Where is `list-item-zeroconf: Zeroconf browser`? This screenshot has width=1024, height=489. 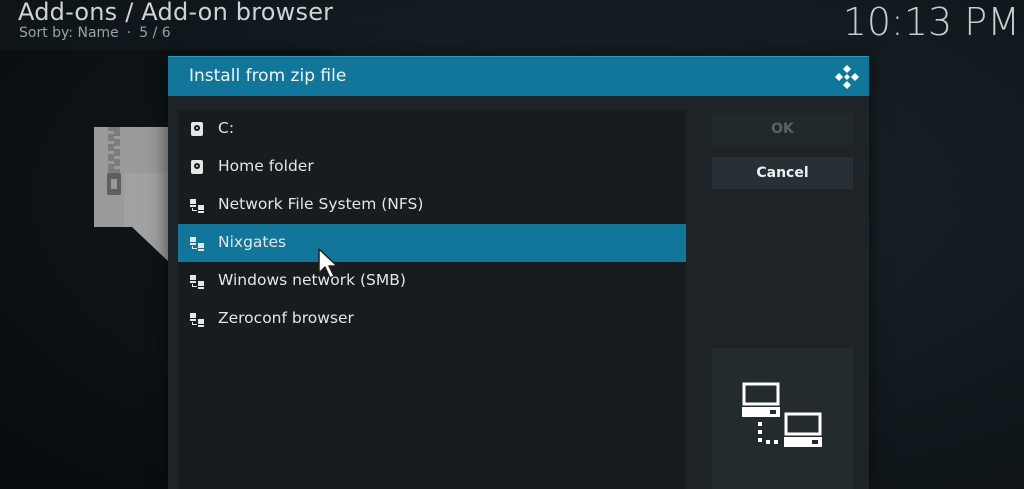
list-item-zeroconf: Zeroconf browser is located at coordinates (432, 319).